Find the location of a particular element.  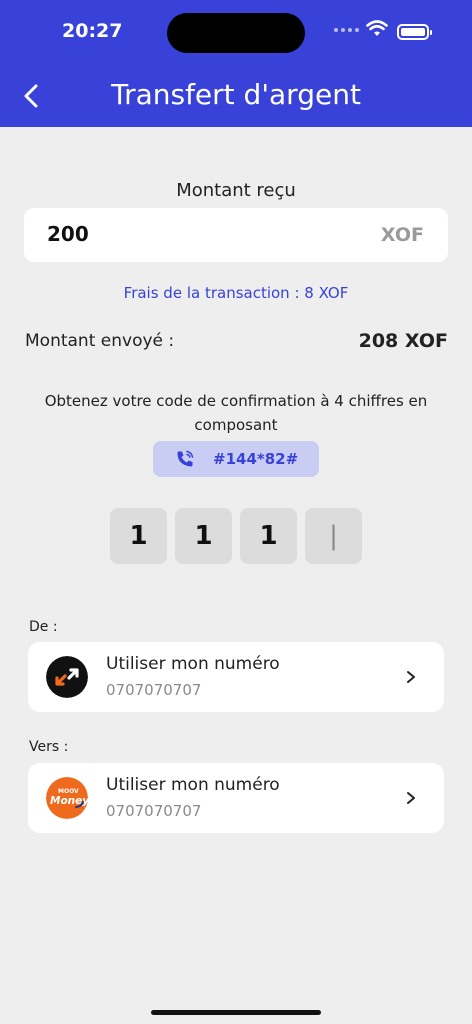

amount-label: Montant reçu is located at coordinates (236, 190).